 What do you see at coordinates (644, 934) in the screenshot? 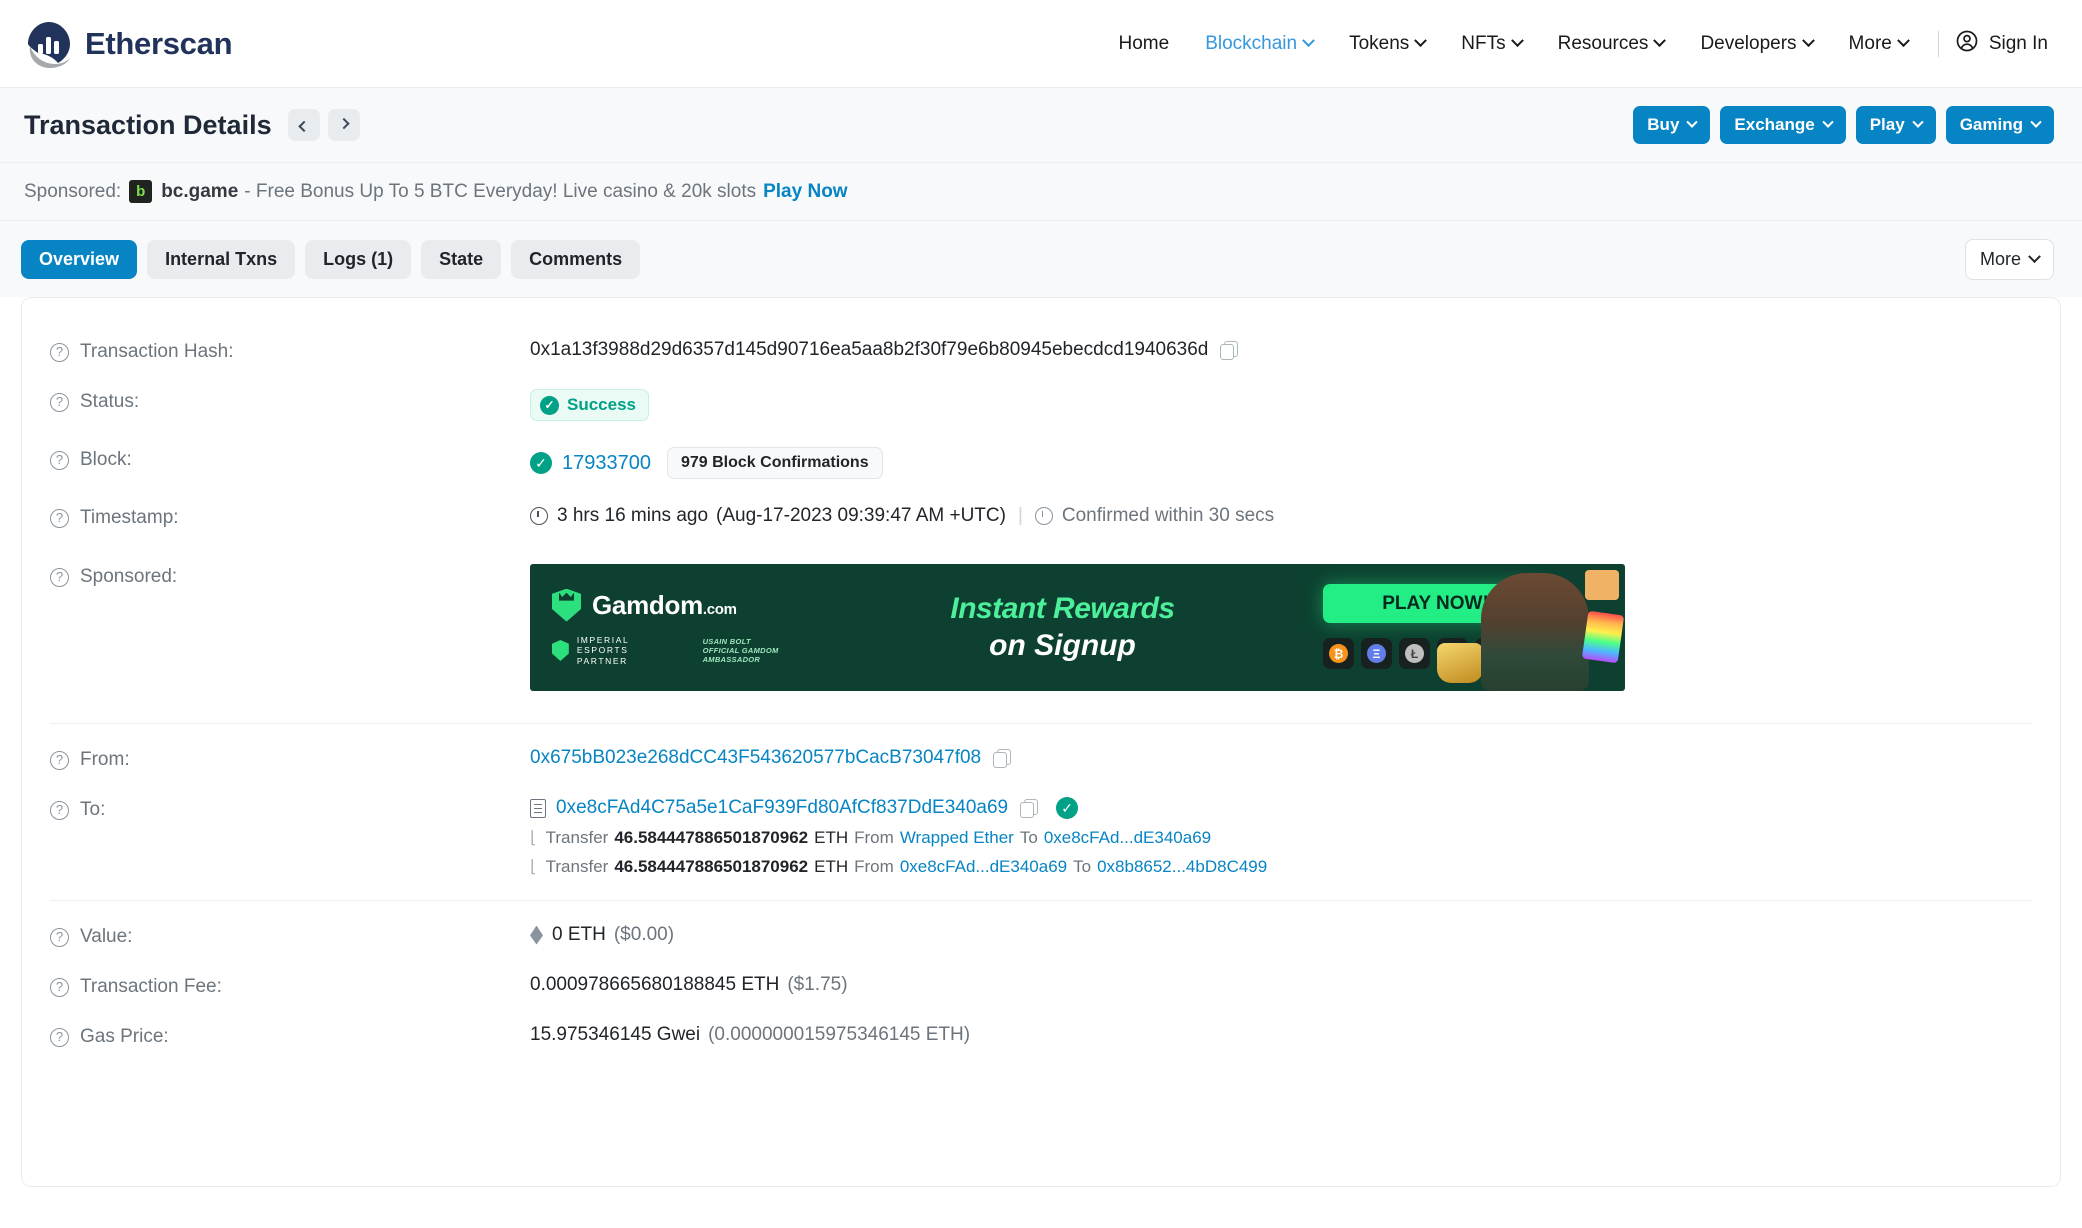
I see `value-fiat: ($0.00)` at bounding box center [644, 934].